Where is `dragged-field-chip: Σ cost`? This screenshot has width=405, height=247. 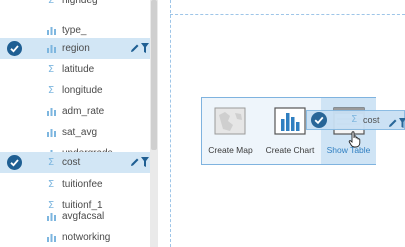 dragged-field-chip: Σ cost is located at coordinates (355, 120).